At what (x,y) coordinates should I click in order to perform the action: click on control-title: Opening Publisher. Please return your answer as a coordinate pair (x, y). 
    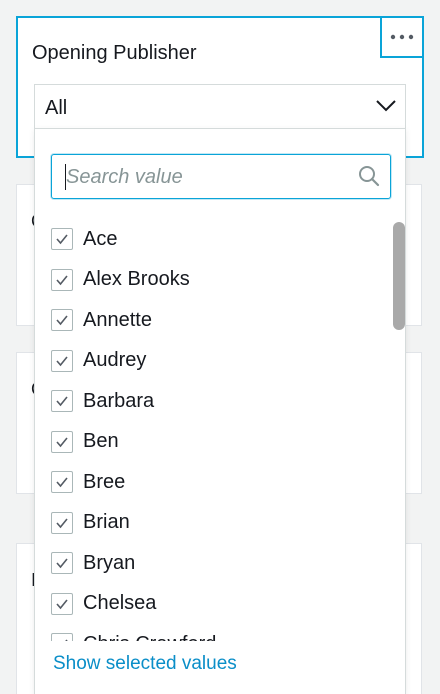
    Looking at the image, I should click on (114, 53).